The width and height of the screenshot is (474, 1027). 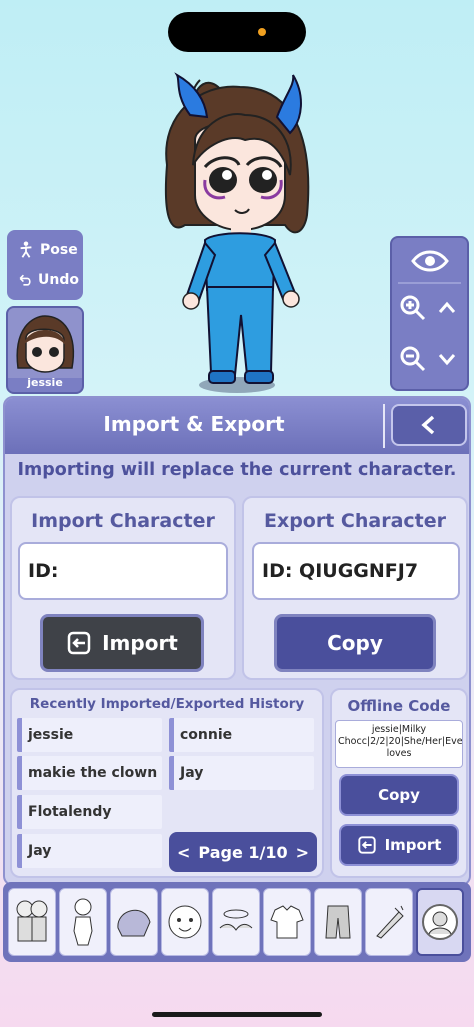 I want to click on hair-icon, so click(x=134, y=922).